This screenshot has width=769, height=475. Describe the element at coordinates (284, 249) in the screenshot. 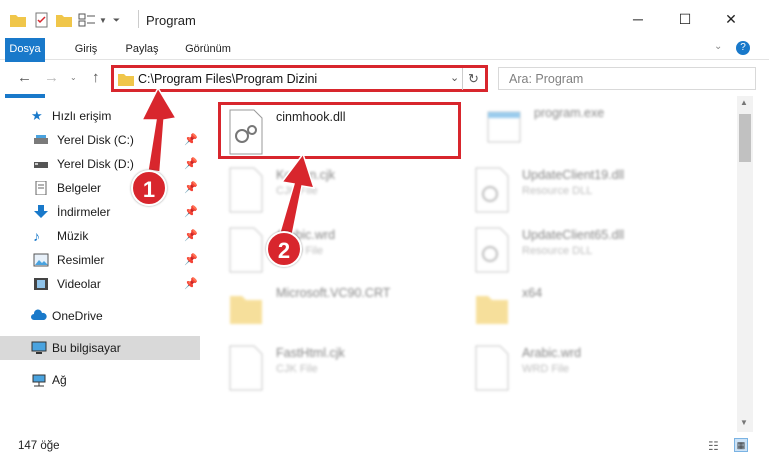

I see `step-2-badge: 2` at that location.